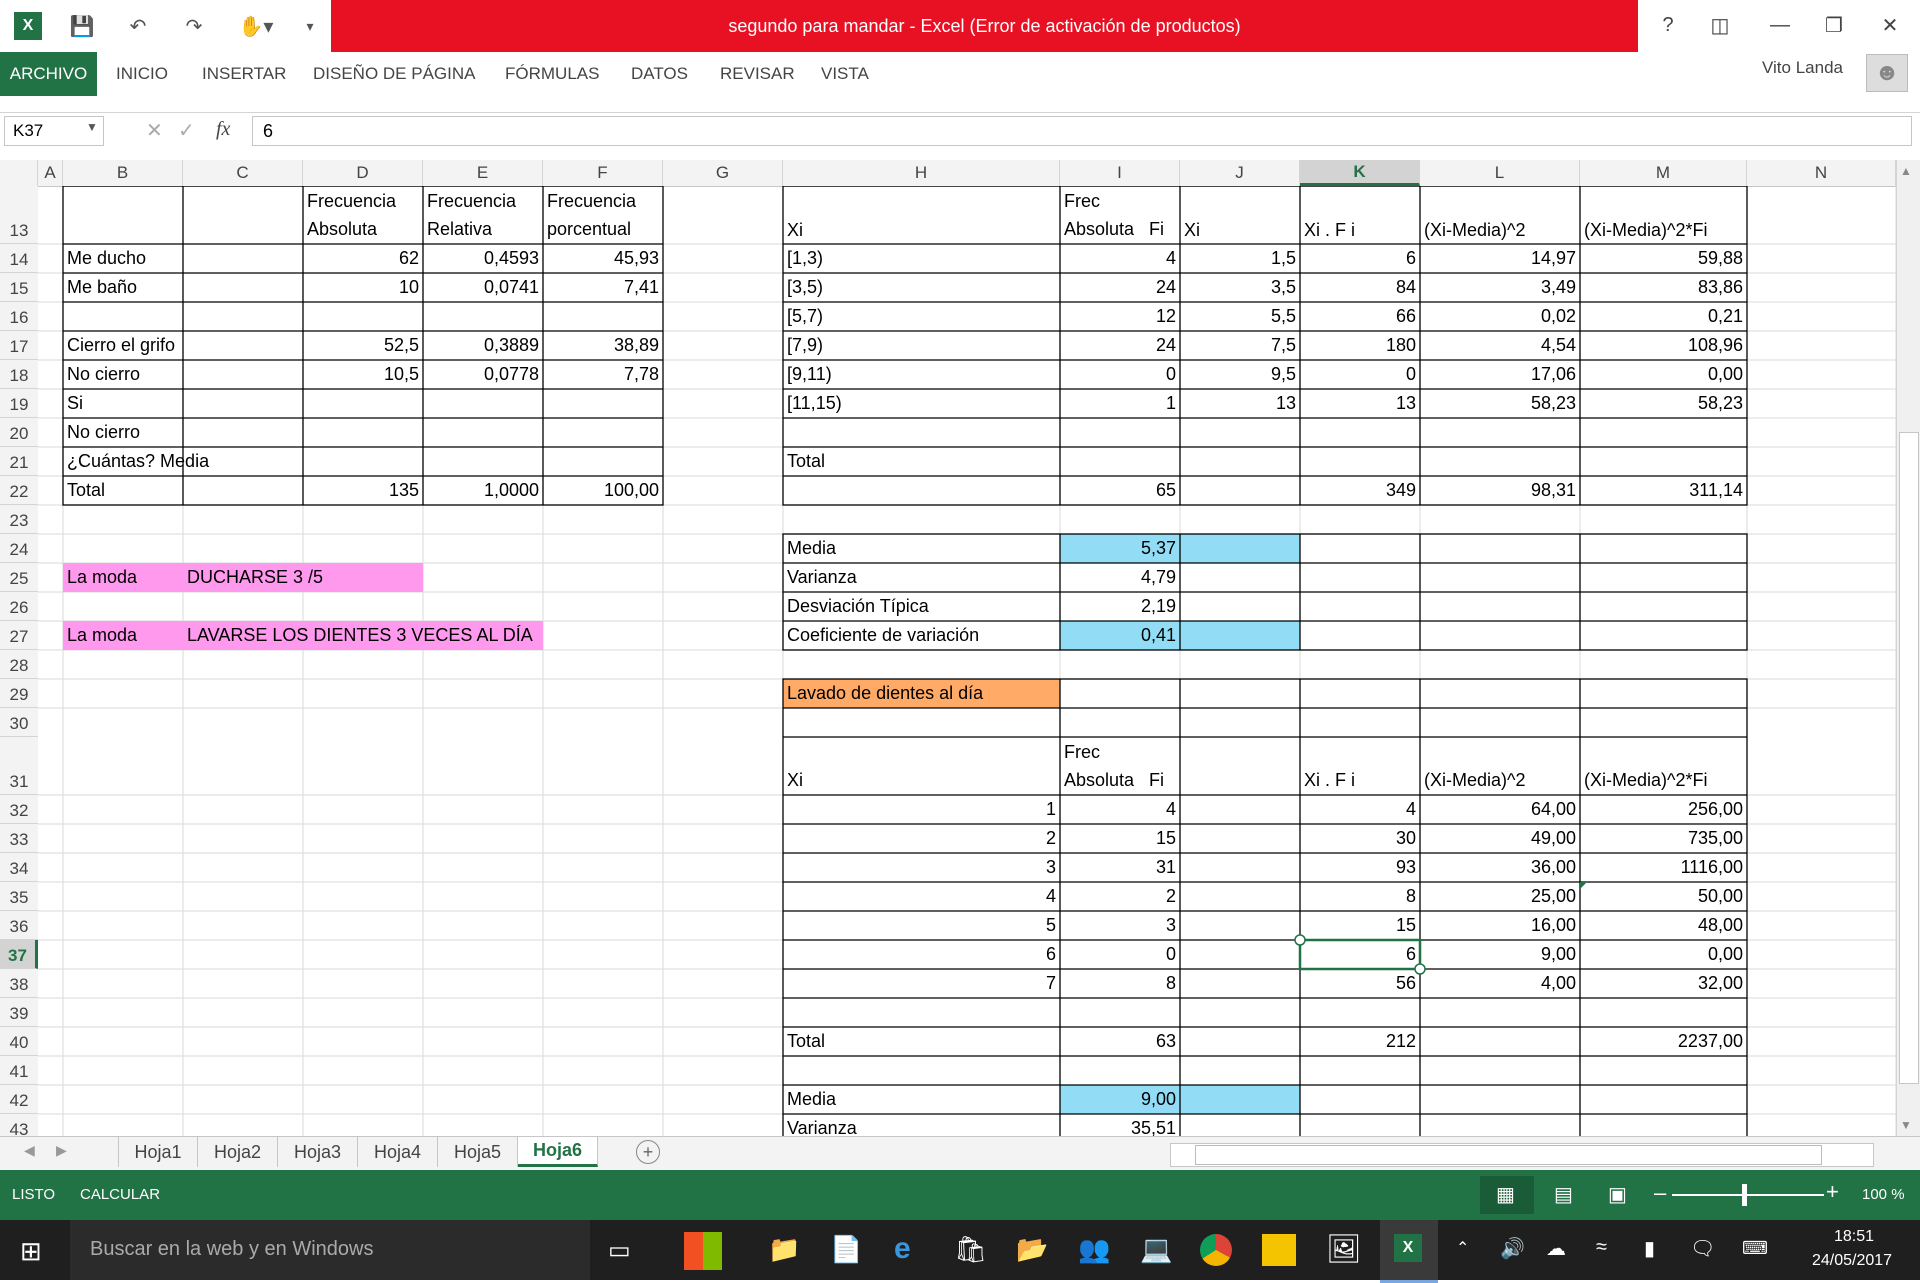 The height and width of the screenshot is (1283, 1920). I want to click on tab-inicio: INICIO, so click(142, 74).